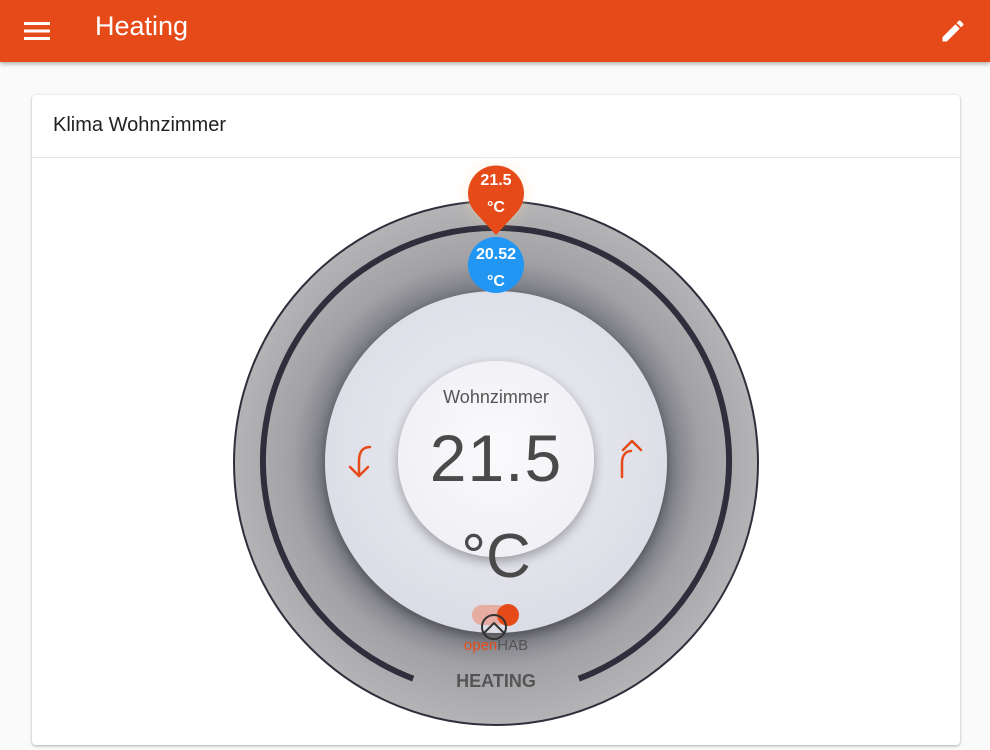 The height and width of the screenshot is (750, 990). I want to click on target-temp-badge-value: 21.5, so click(496, 180).